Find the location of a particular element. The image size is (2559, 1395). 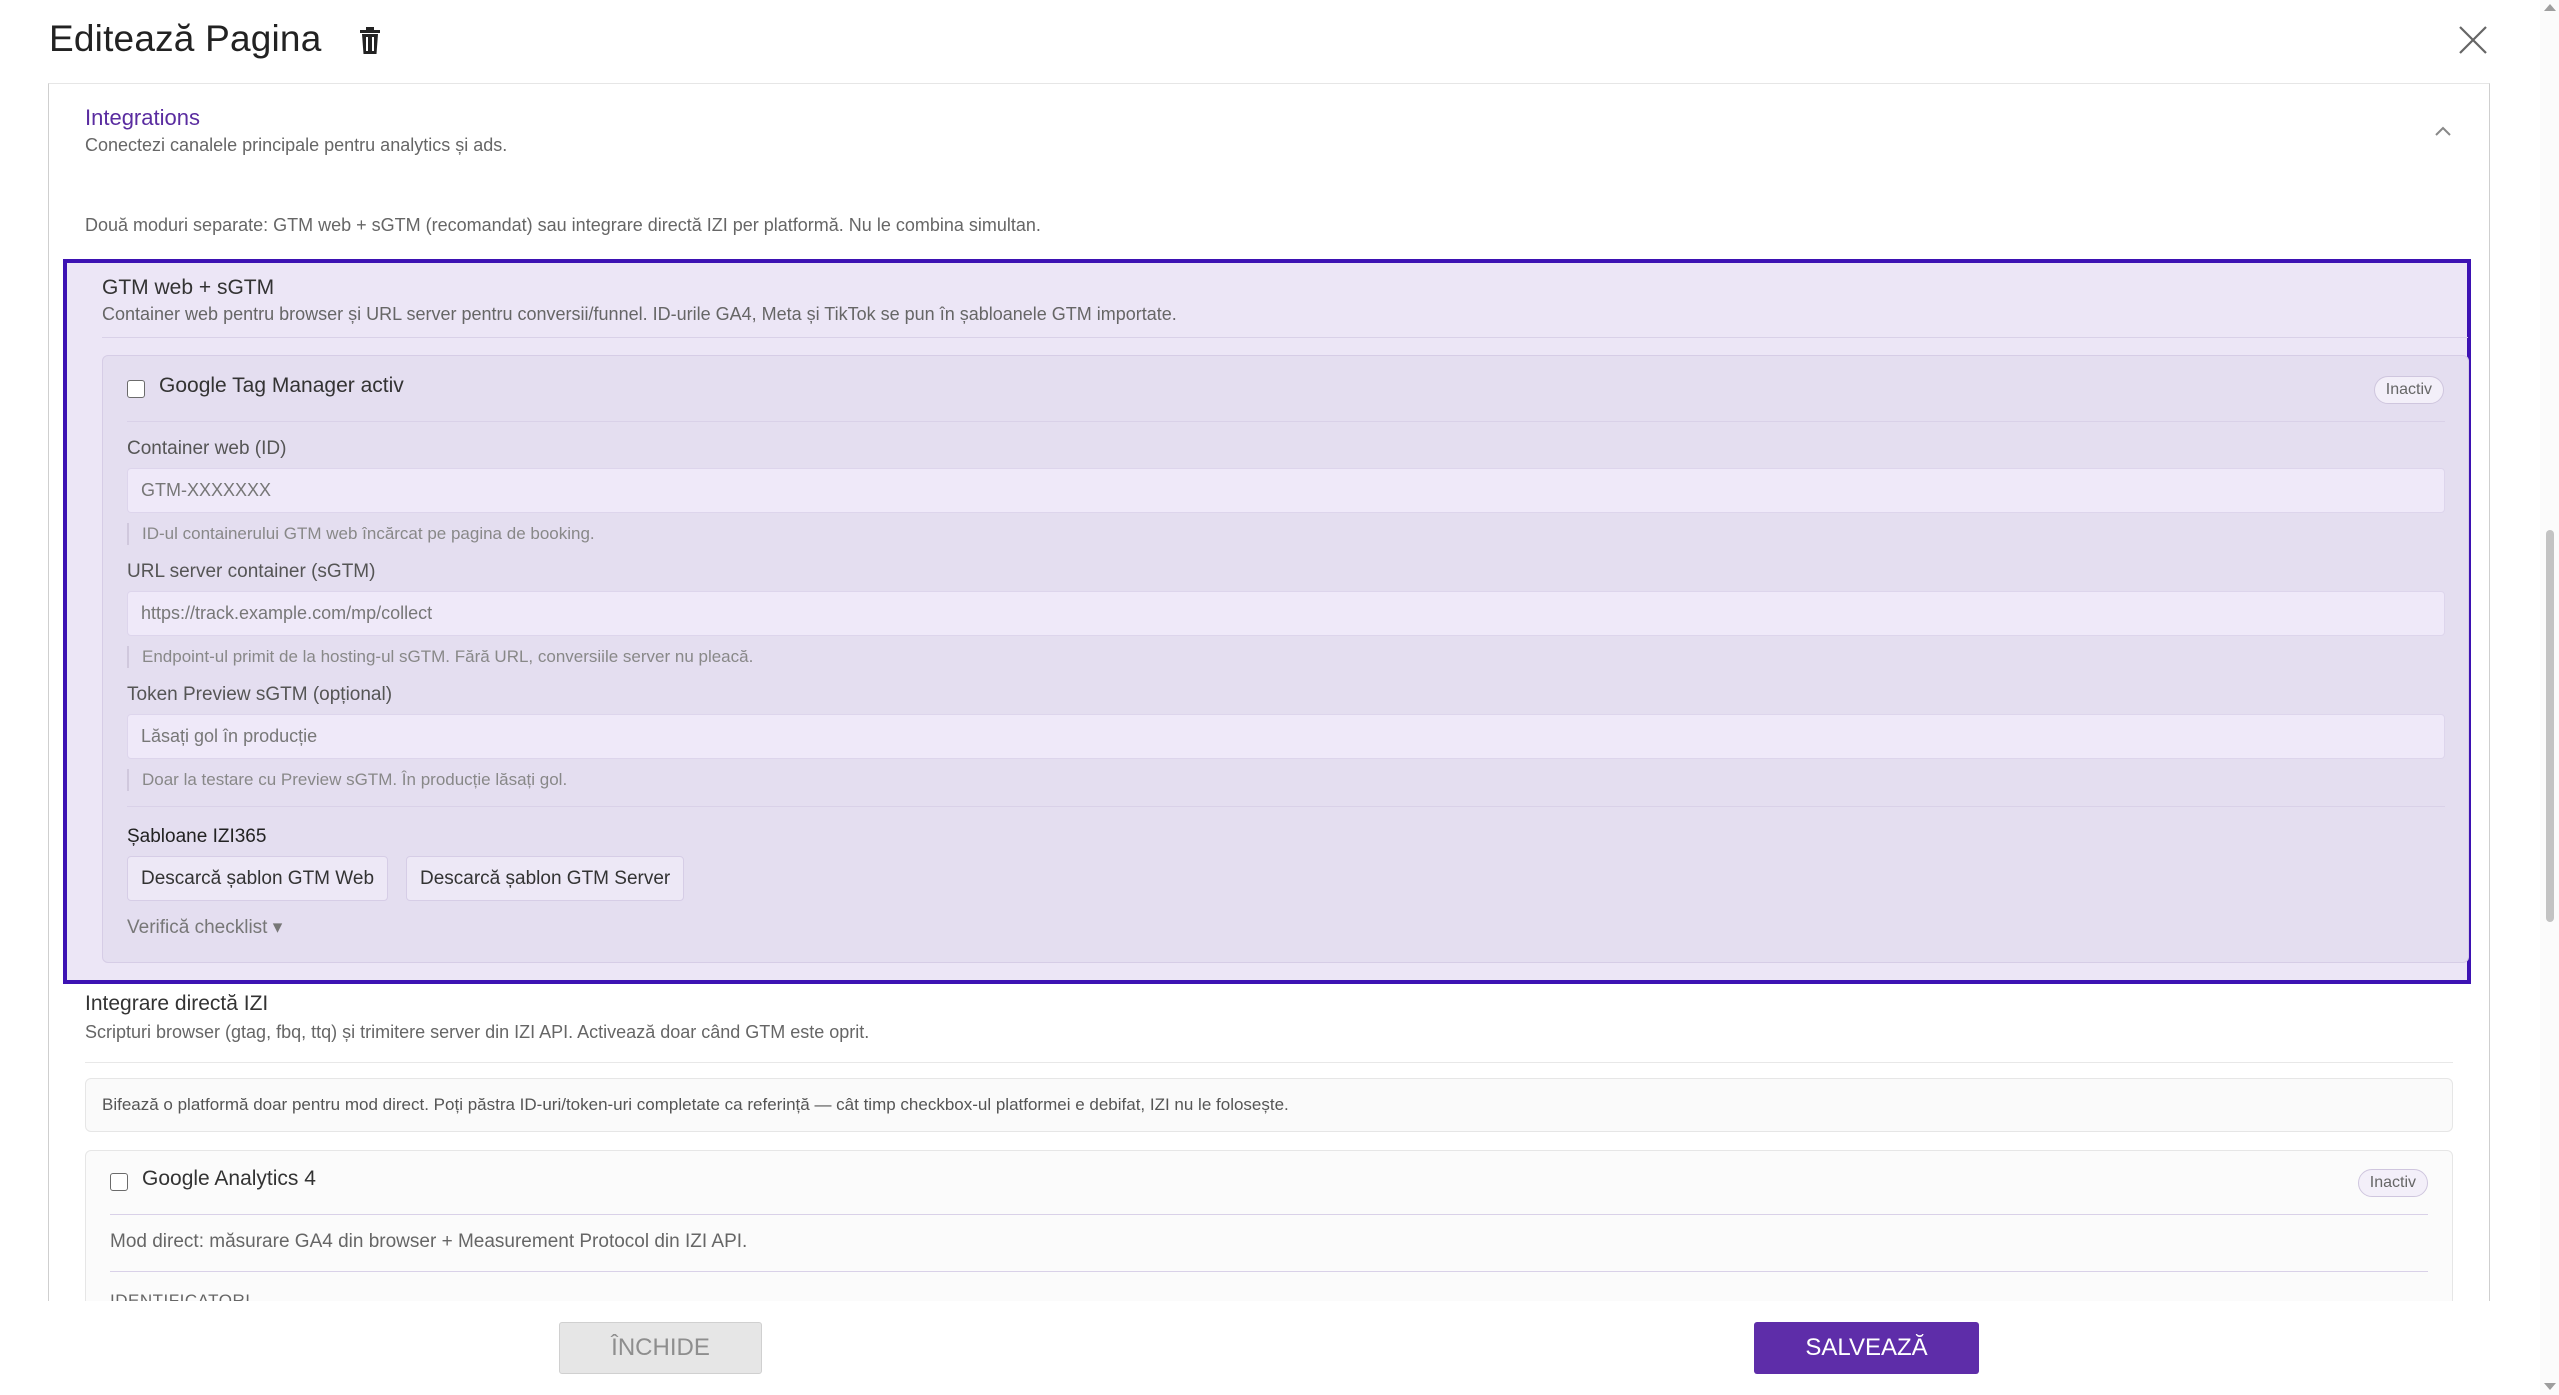

templates-label: Șabloane IZI365 is located at coordinates (197, 836).